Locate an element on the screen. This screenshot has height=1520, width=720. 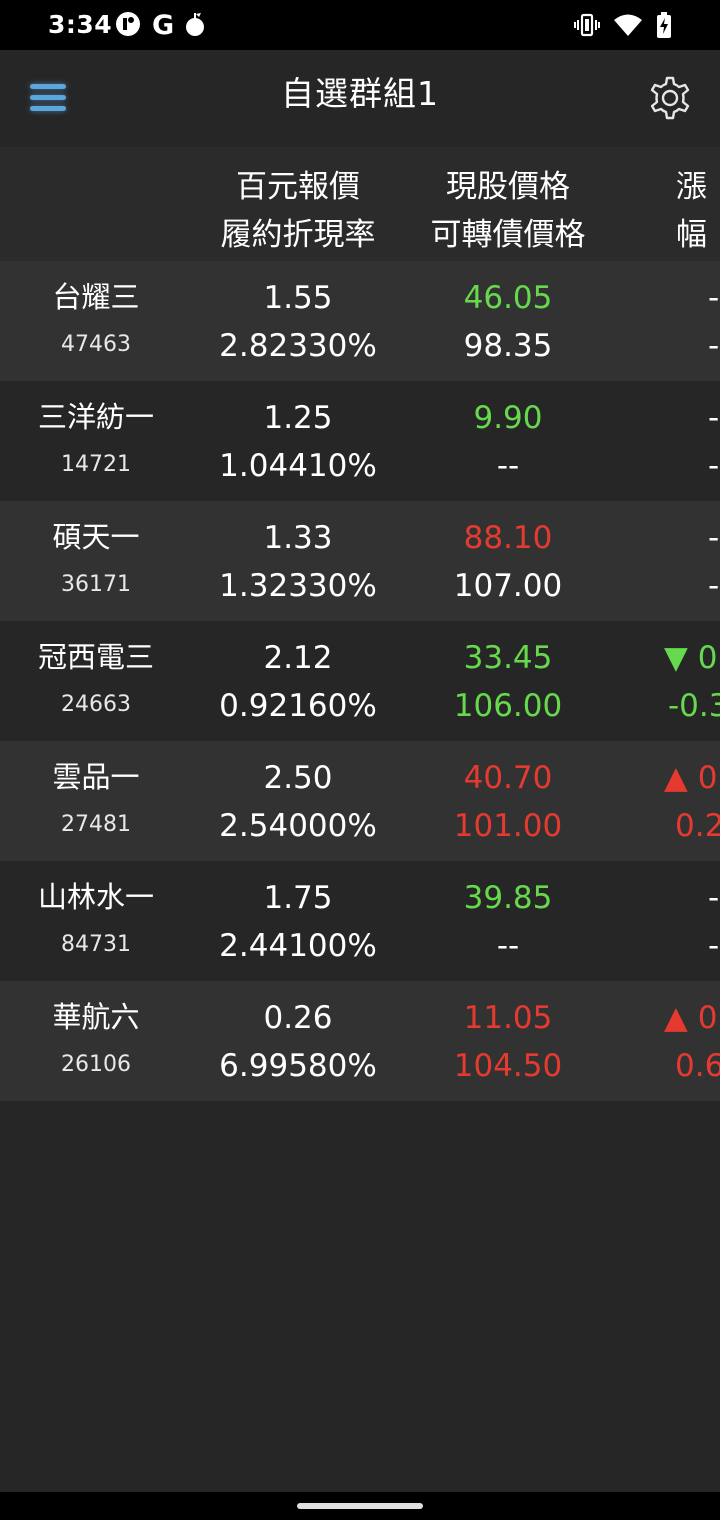
cb-price-value: 107.00 is located at coordinates (508, 586).